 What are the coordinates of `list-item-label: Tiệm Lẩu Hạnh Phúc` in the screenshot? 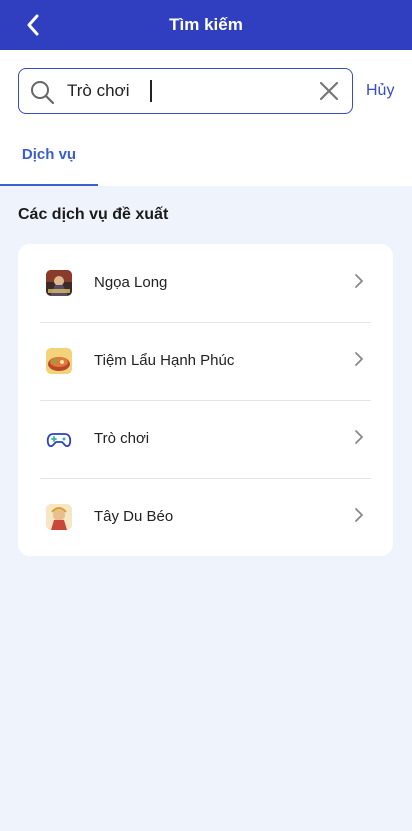 It's located at (164, 360).